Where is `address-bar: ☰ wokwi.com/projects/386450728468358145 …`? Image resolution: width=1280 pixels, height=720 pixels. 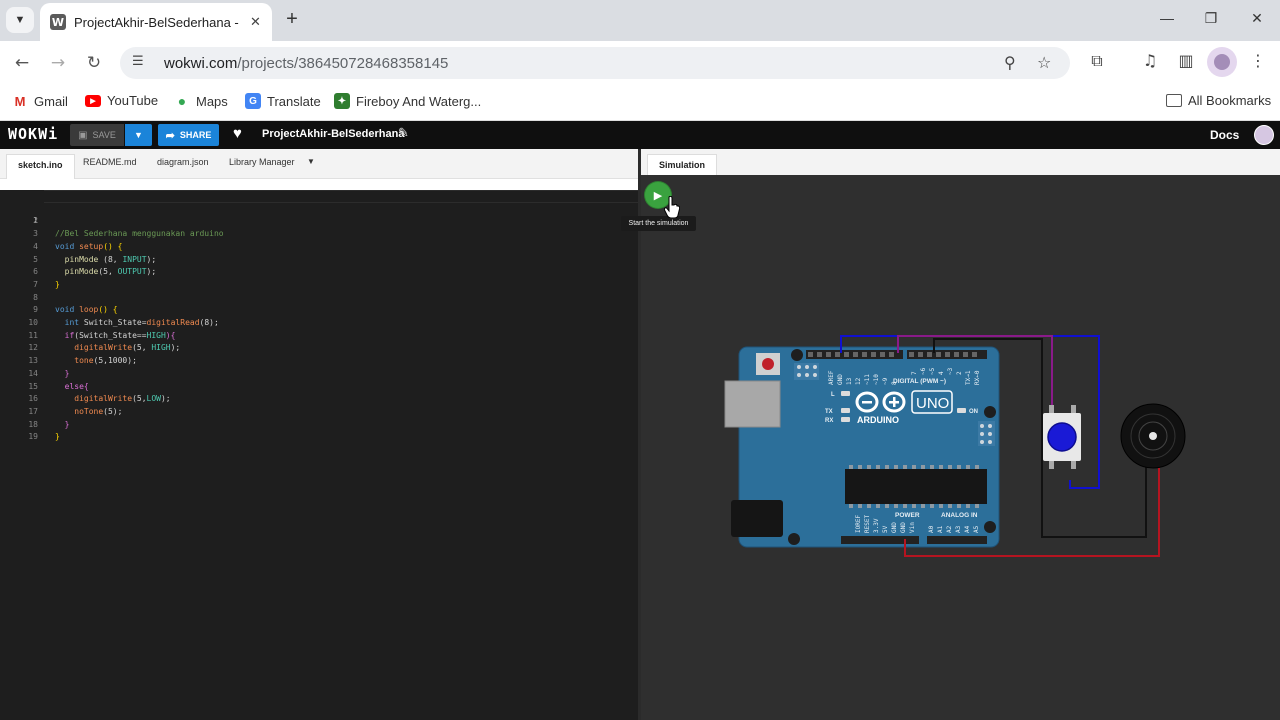 address-bar: ☰ wokwi.com/projects/386450728468358145 … is located at coordinates (595, 63).